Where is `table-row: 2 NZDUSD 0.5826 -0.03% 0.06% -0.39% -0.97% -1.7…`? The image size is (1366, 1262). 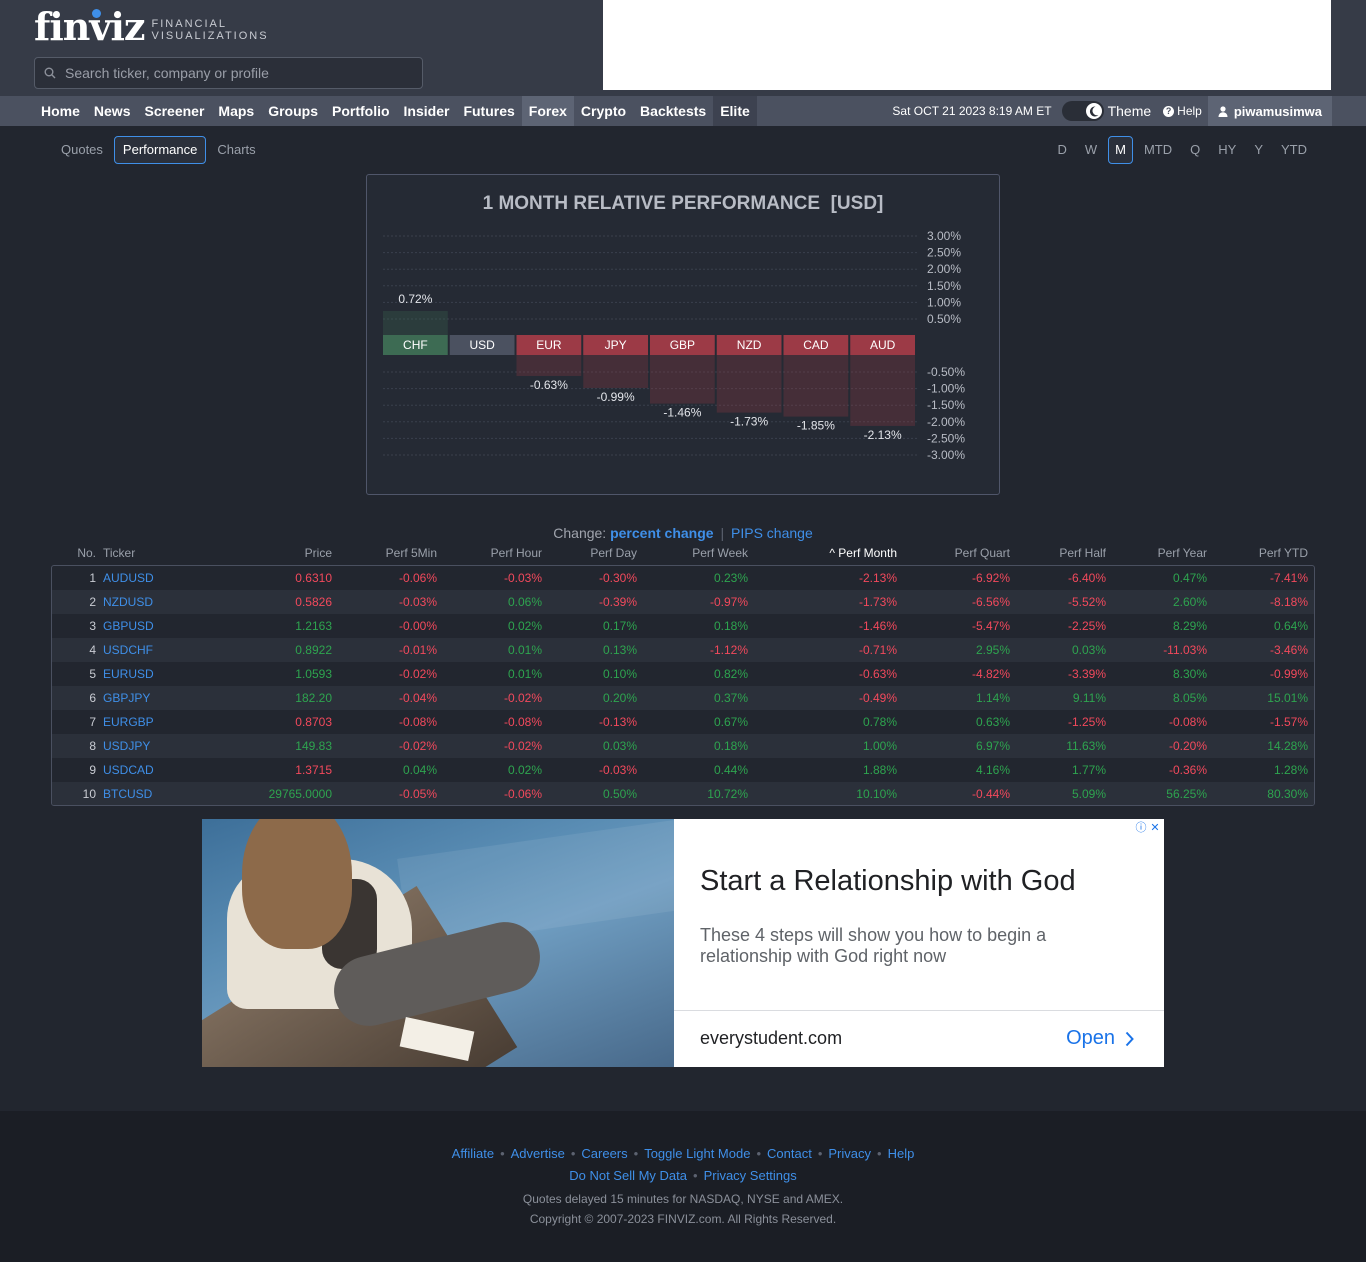
table-row: 2 NZDUSD 0.5826 -0.03% 0.06% -0.39% -0.97% -1.7… is located at coordinates (683, 602).